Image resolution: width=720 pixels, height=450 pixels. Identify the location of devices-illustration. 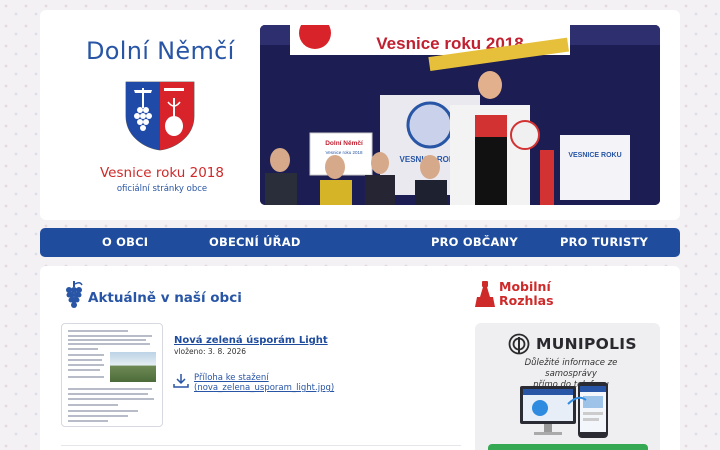
(564, 410).